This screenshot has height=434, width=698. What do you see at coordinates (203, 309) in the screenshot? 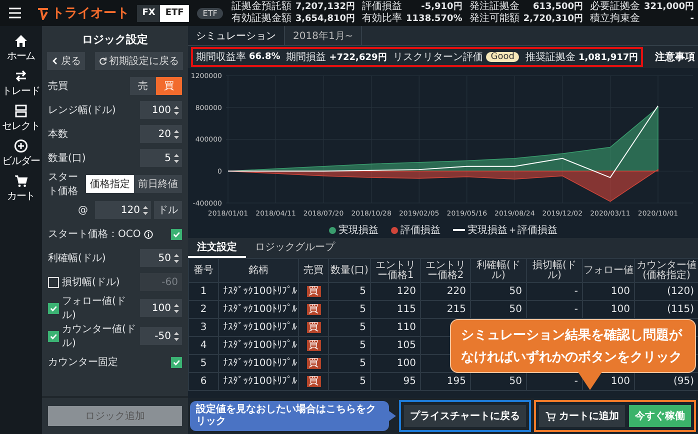
I see `table-cell: 2` at bounding box center [203, 309].